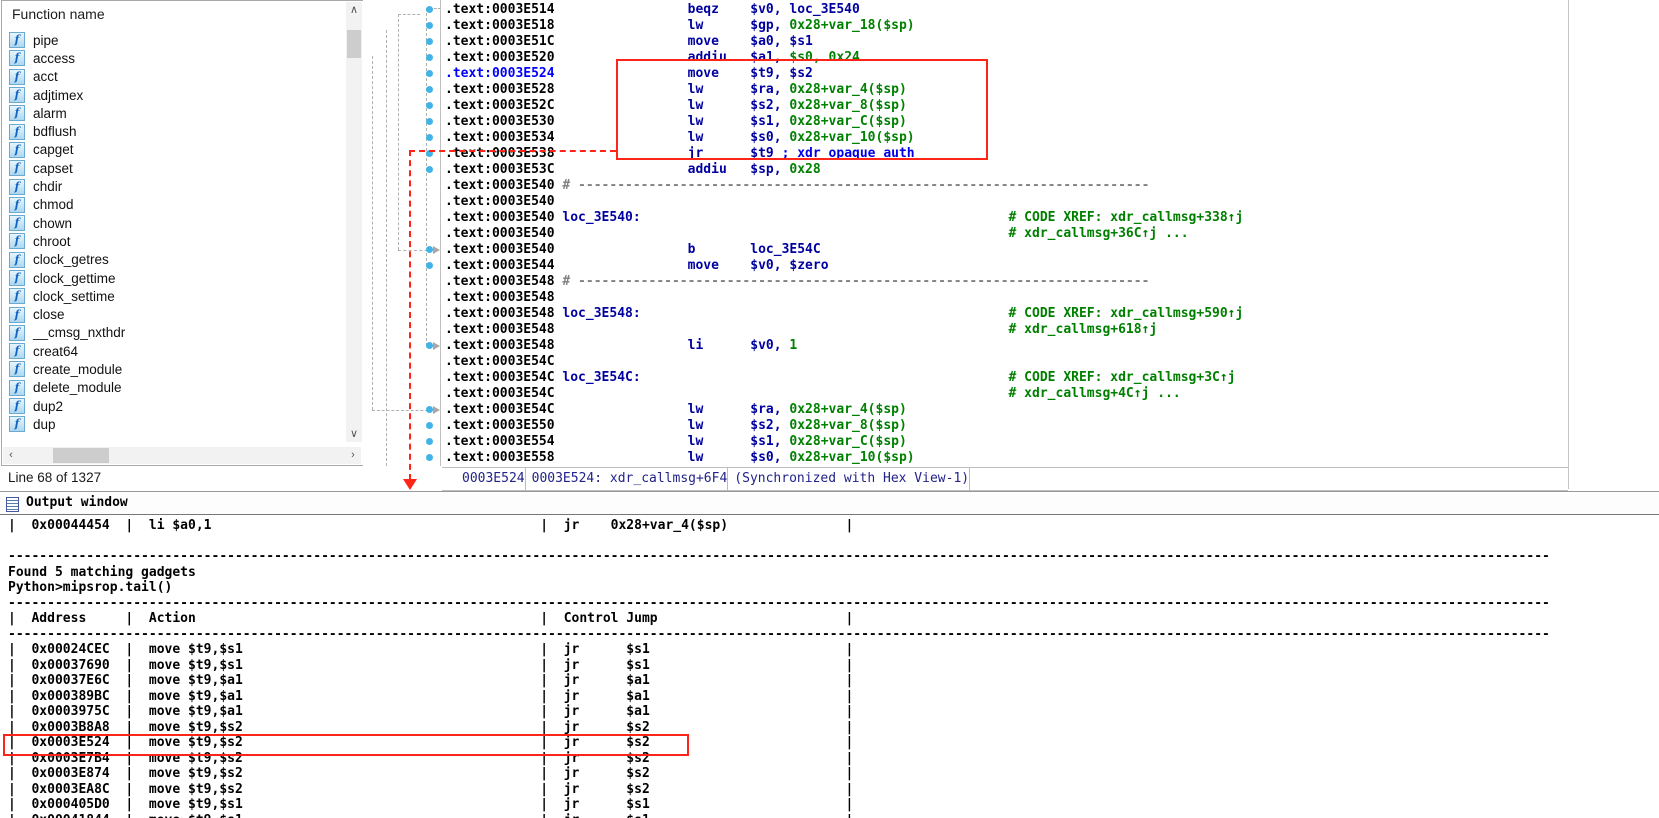 This screenshot has width=1659, height=818. I want to click on horizontal-scrollbar: ‹ ›, so click(182, 455).